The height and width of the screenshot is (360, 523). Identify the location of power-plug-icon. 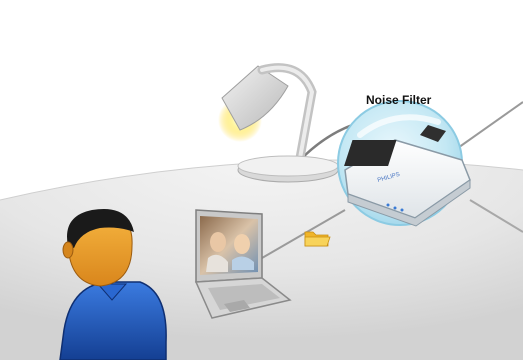
(370, 153).